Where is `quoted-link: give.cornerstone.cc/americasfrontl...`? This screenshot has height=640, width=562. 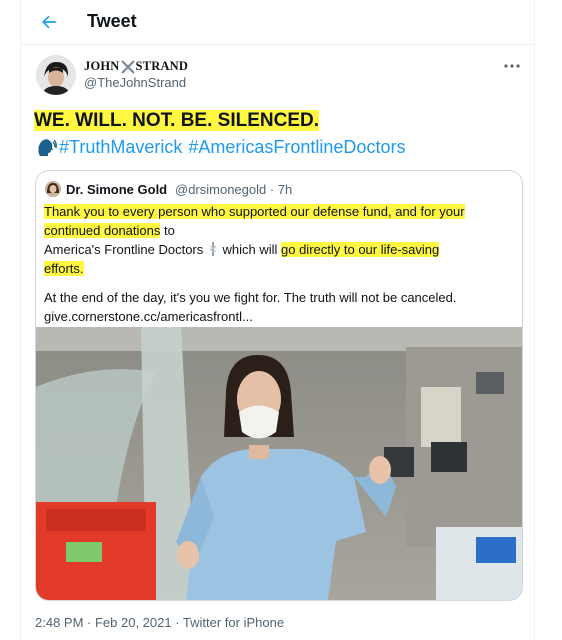
quoted-link: give.cornerstone.cc/americasfrontl... is located at coordinates (279, 316).